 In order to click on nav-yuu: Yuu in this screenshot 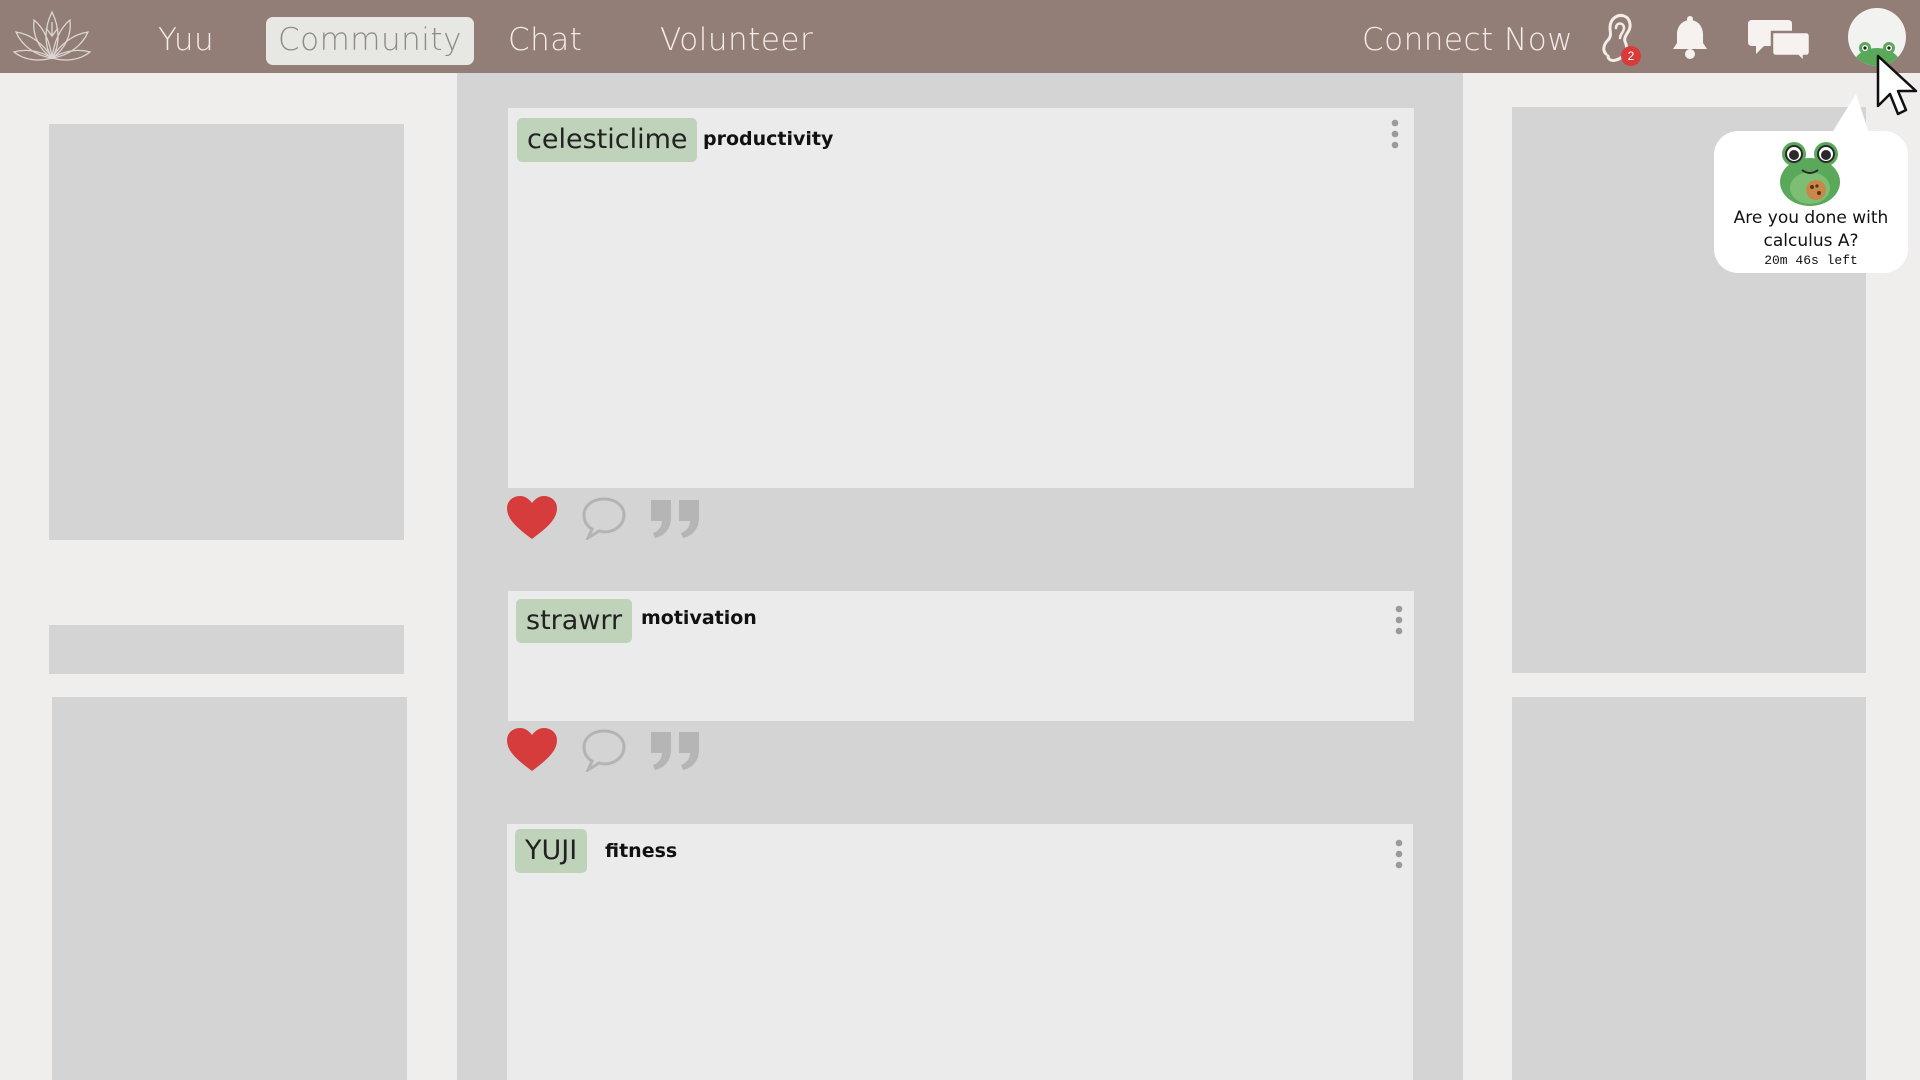, I will do `click(186, 41)`.